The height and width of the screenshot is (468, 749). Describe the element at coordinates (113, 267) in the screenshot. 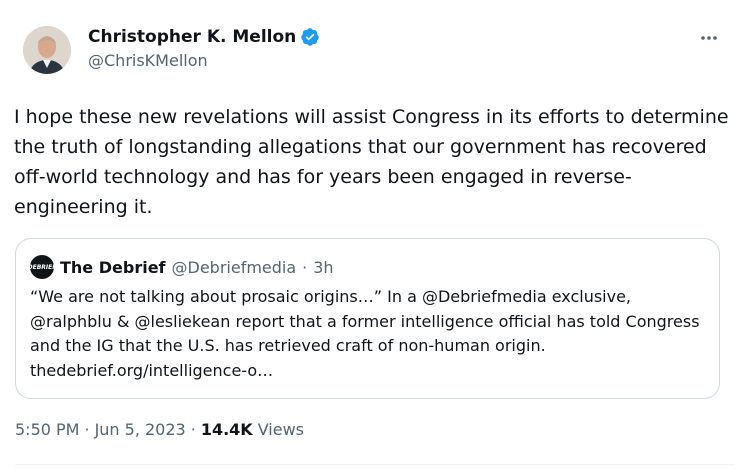

I see `quoted-author-name: The Debrief` at that location.